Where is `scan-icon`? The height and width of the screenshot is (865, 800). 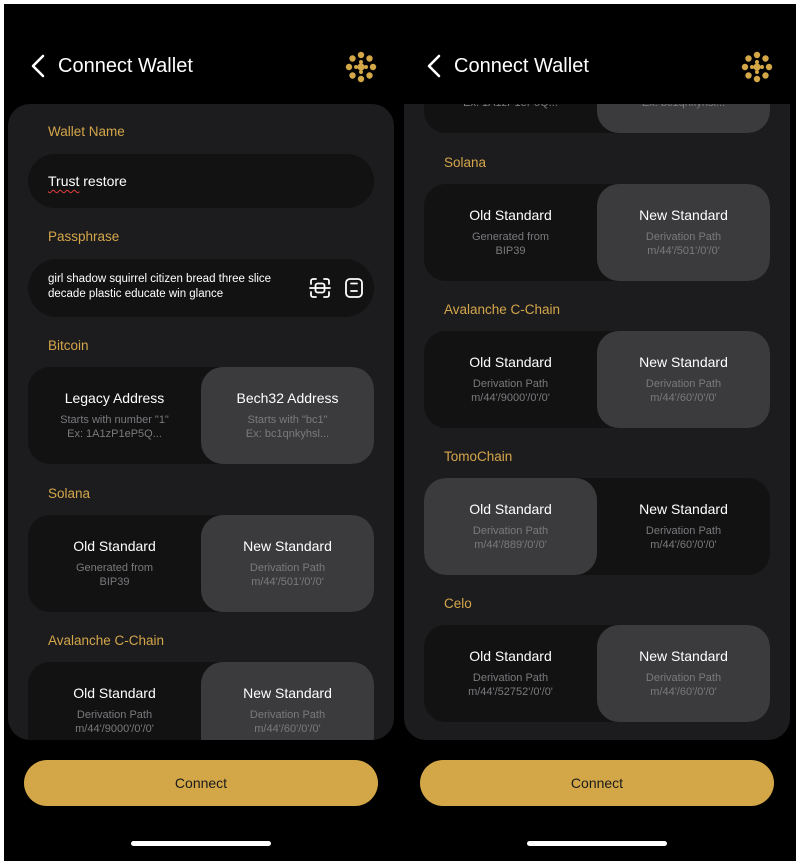 scan-icon is located at coordinates (320, 288).